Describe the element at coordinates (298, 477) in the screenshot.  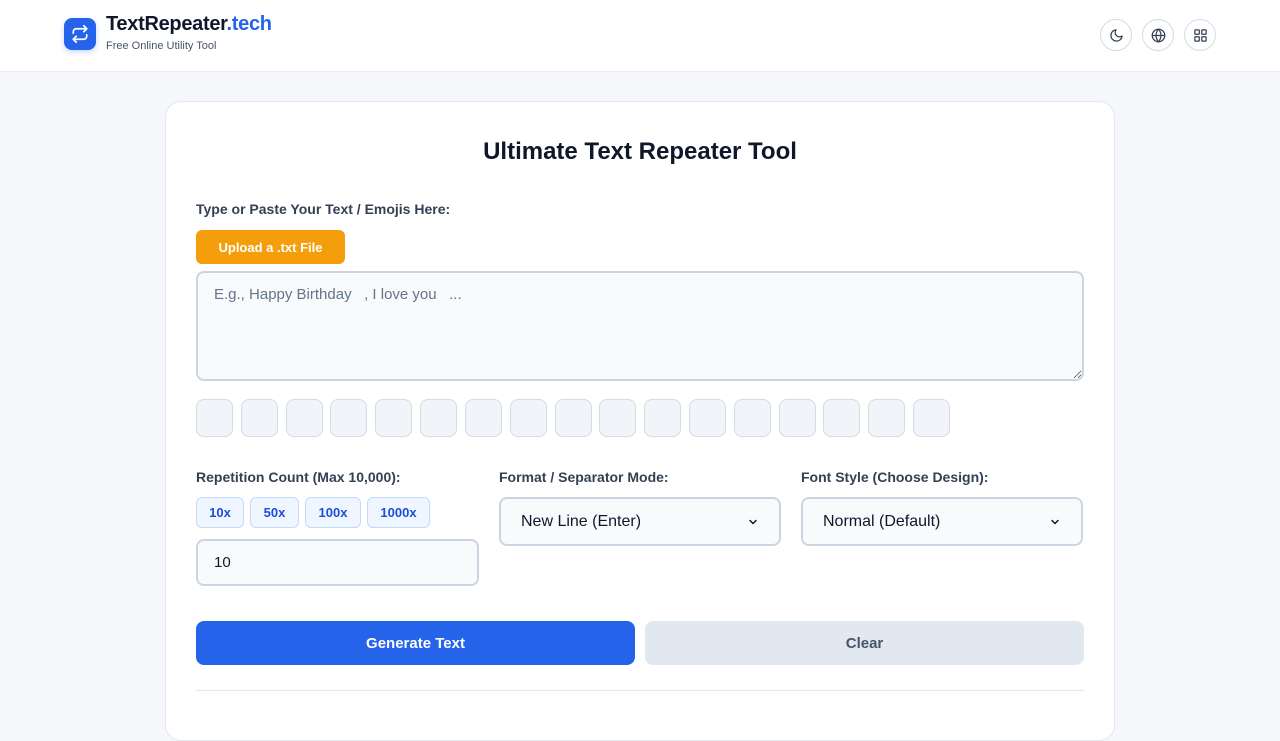
I see `repetition-count-label: Repetition Count (Max 10,000):` at that location.